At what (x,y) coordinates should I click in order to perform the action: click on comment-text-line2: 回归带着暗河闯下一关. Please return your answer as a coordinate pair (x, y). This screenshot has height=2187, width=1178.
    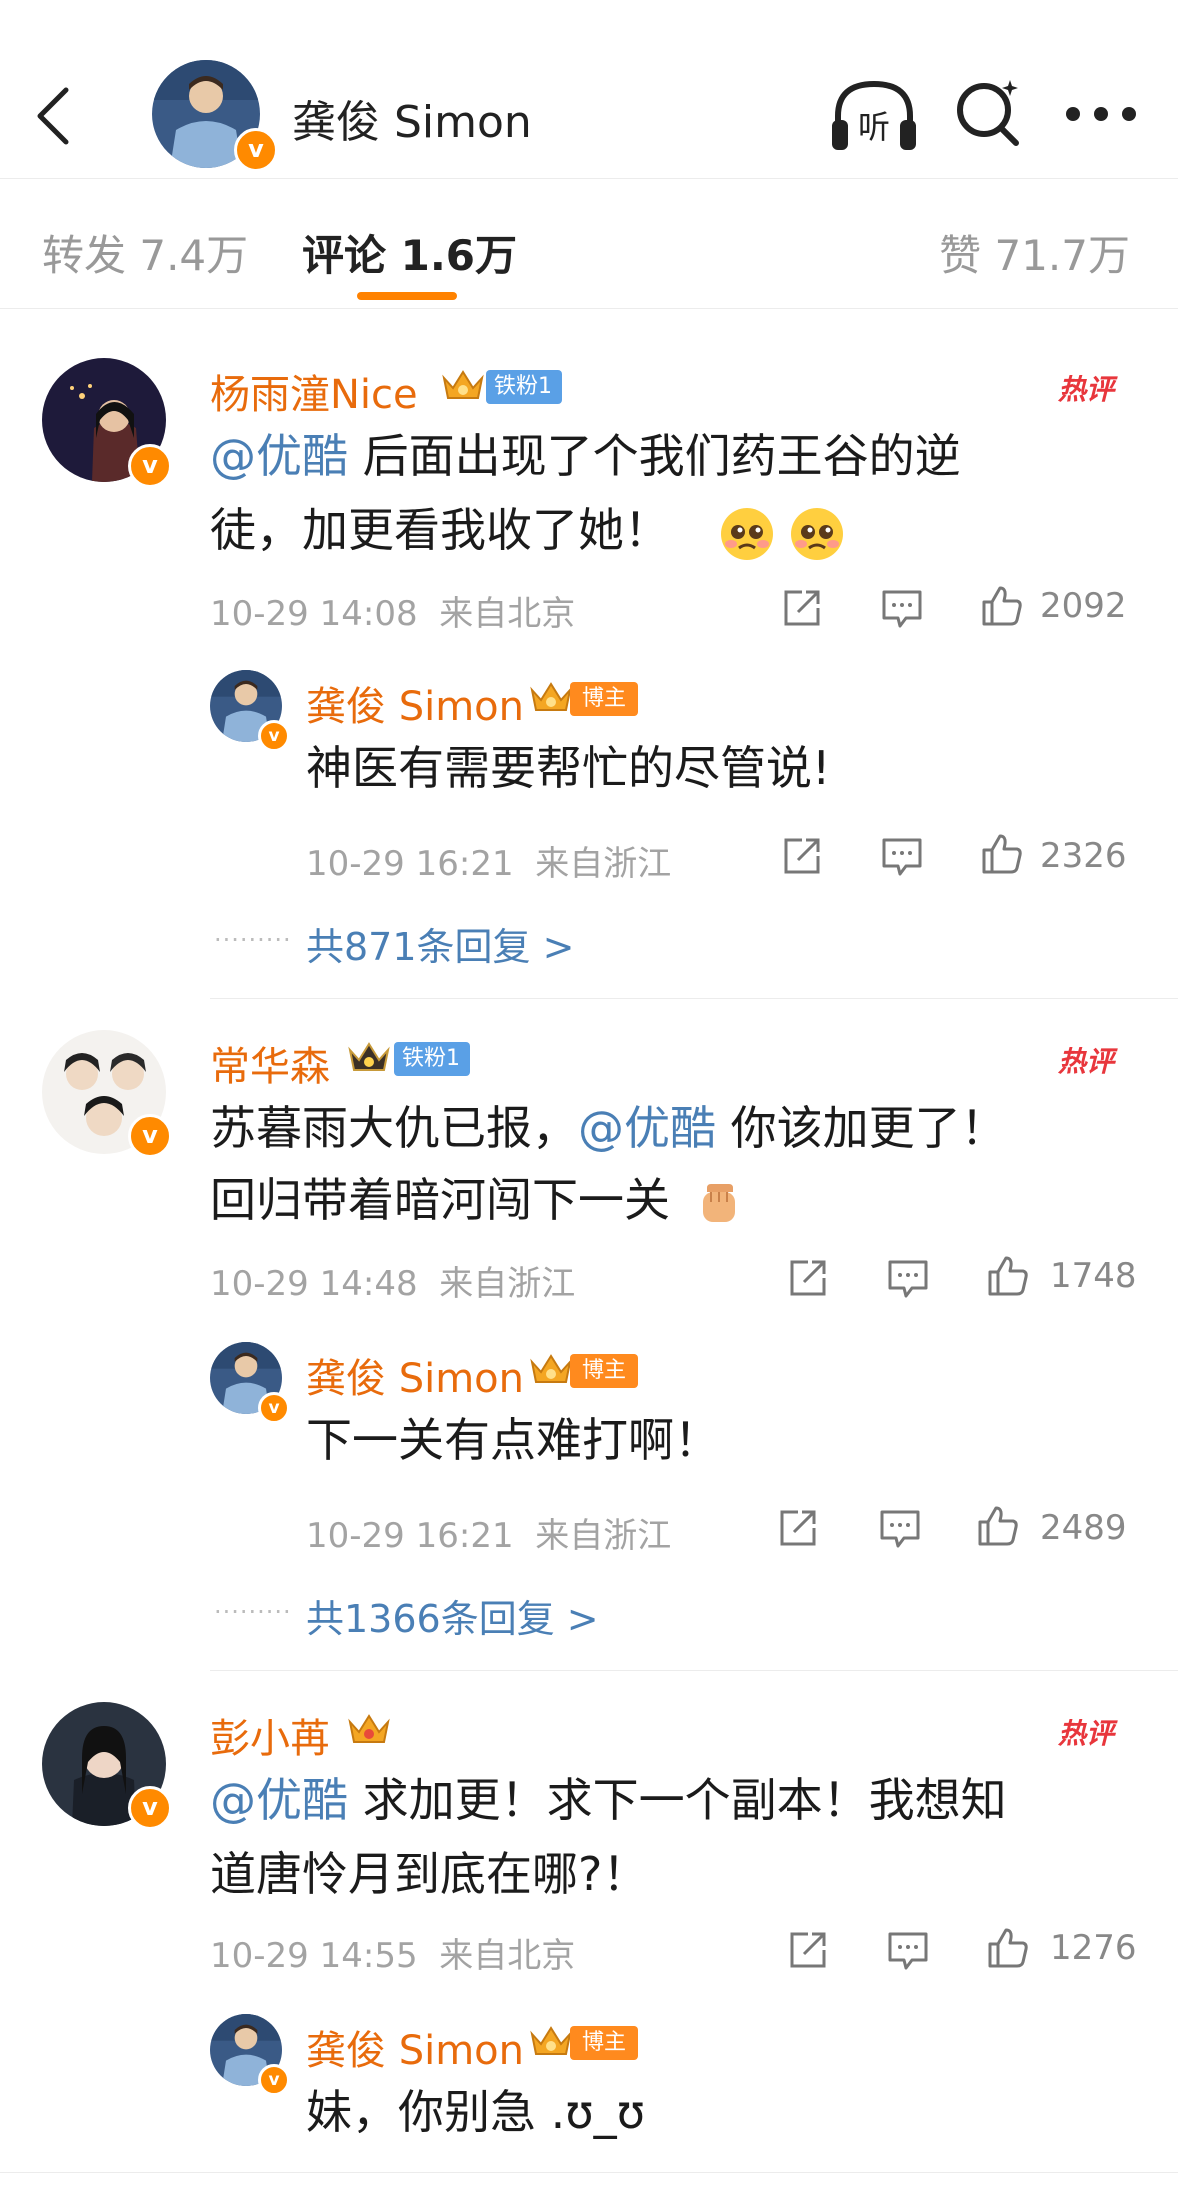
    Looking at the image, I should click on (477, 1200).